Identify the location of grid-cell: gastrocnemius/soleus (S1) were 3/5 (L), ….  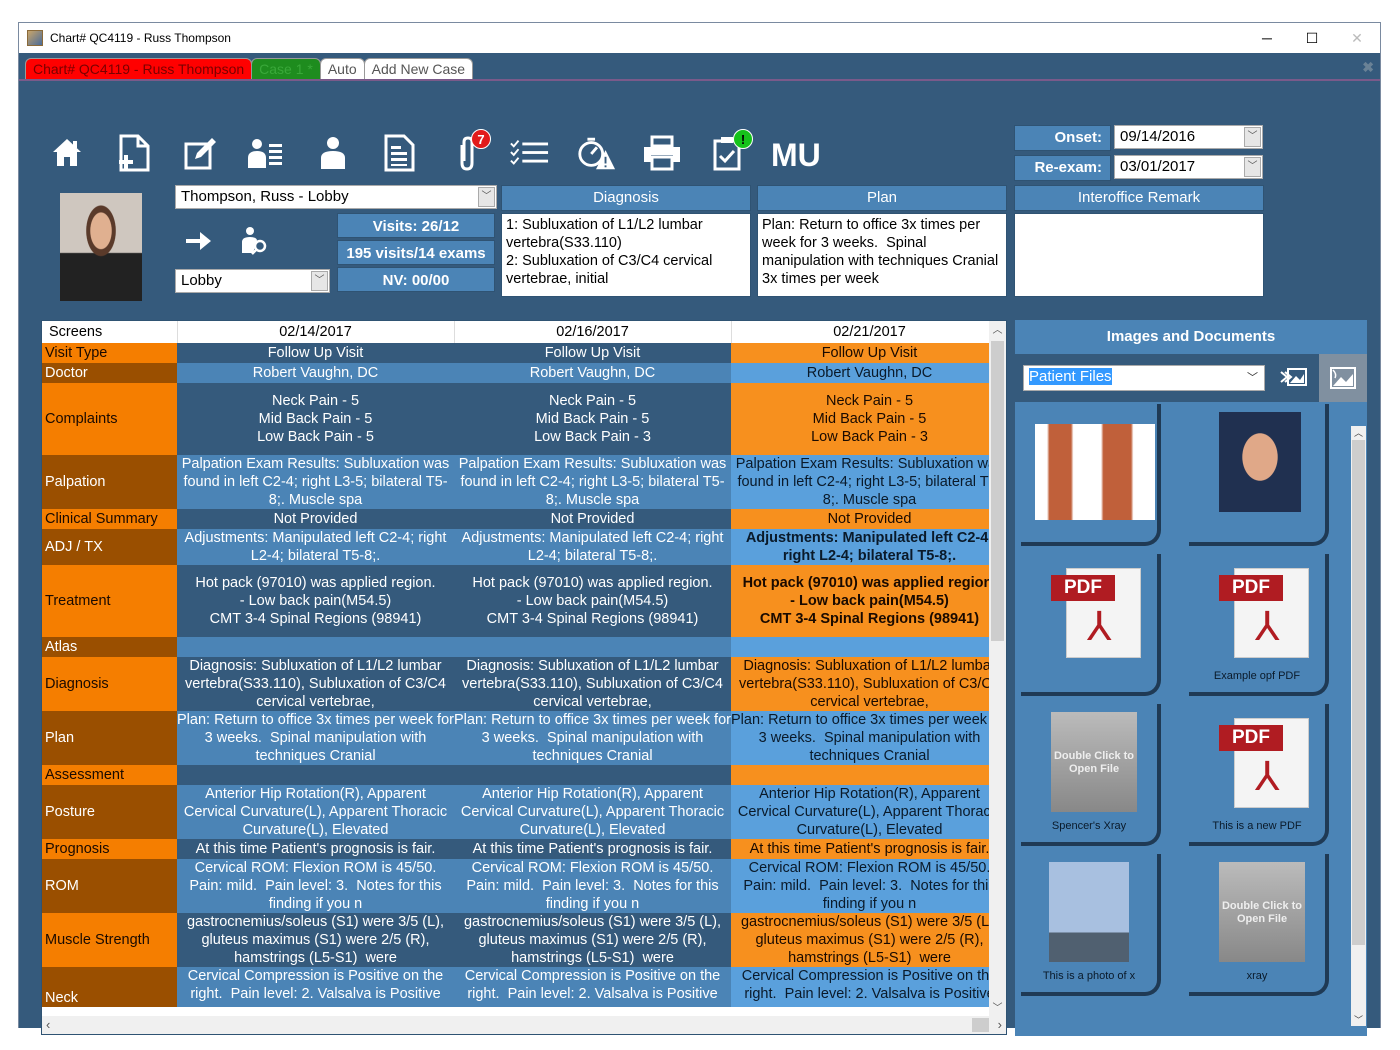
(315, 940).